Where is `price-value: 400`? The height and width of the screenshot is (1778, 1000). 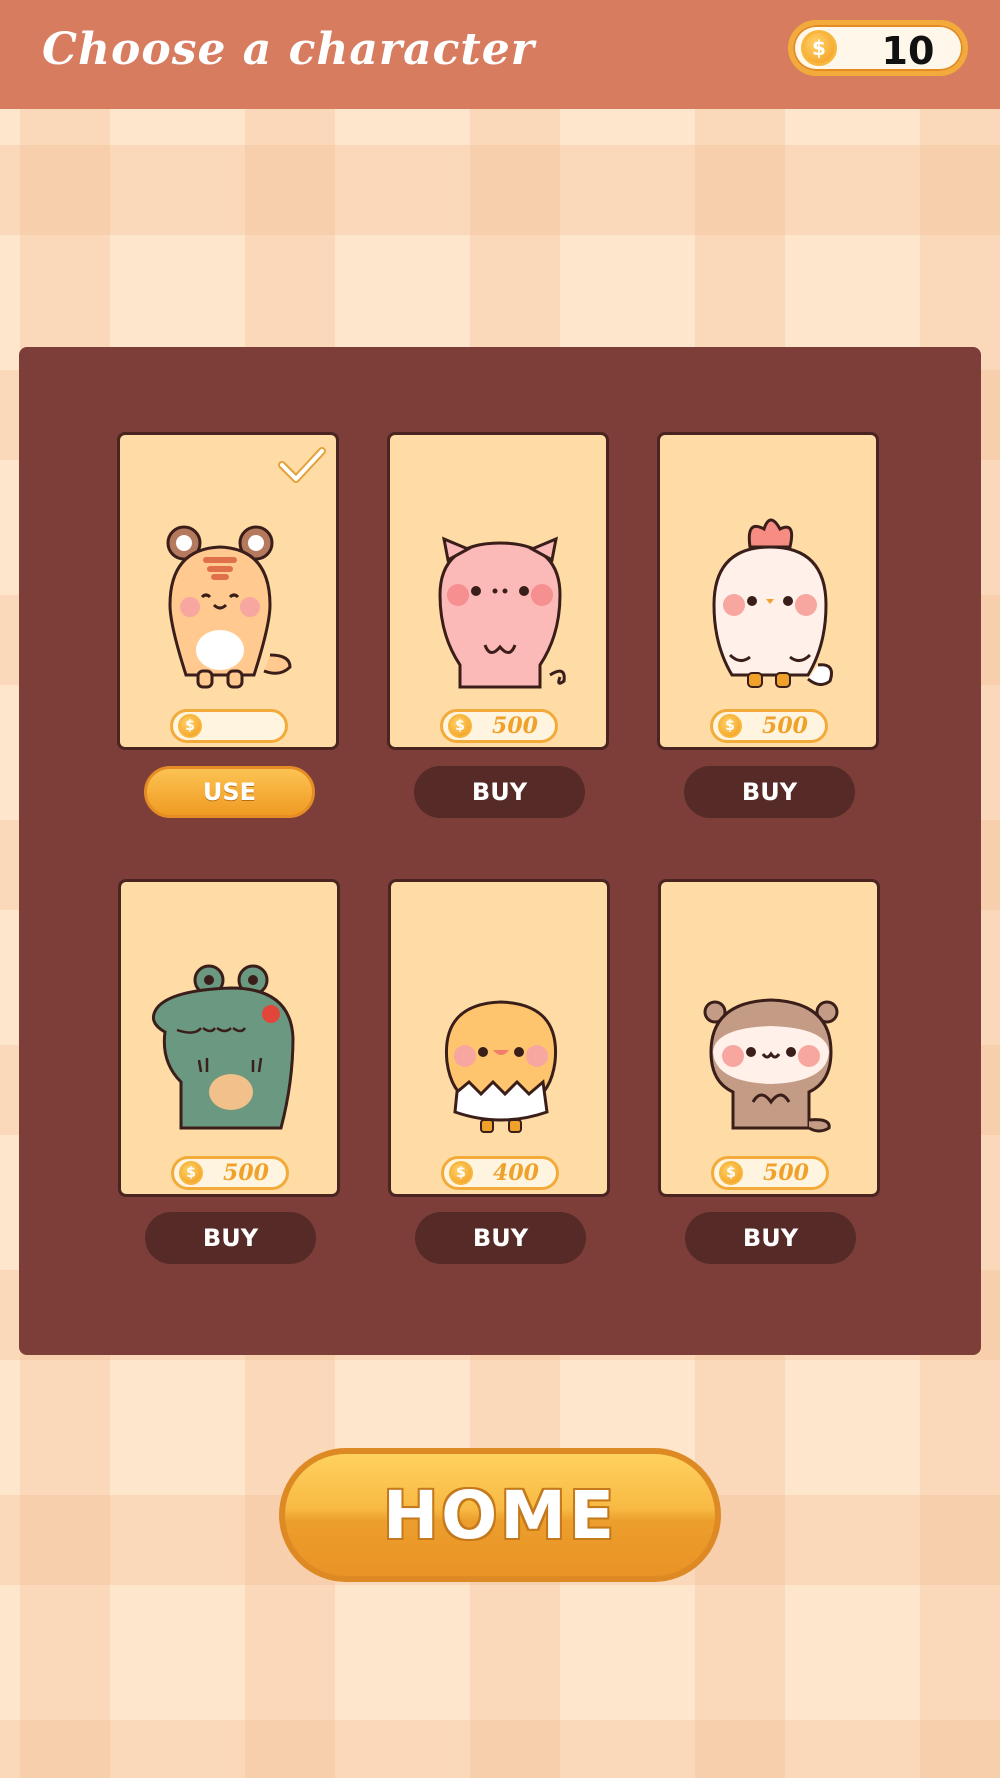 price-value: 400 is located at coordinates (516, 1173).